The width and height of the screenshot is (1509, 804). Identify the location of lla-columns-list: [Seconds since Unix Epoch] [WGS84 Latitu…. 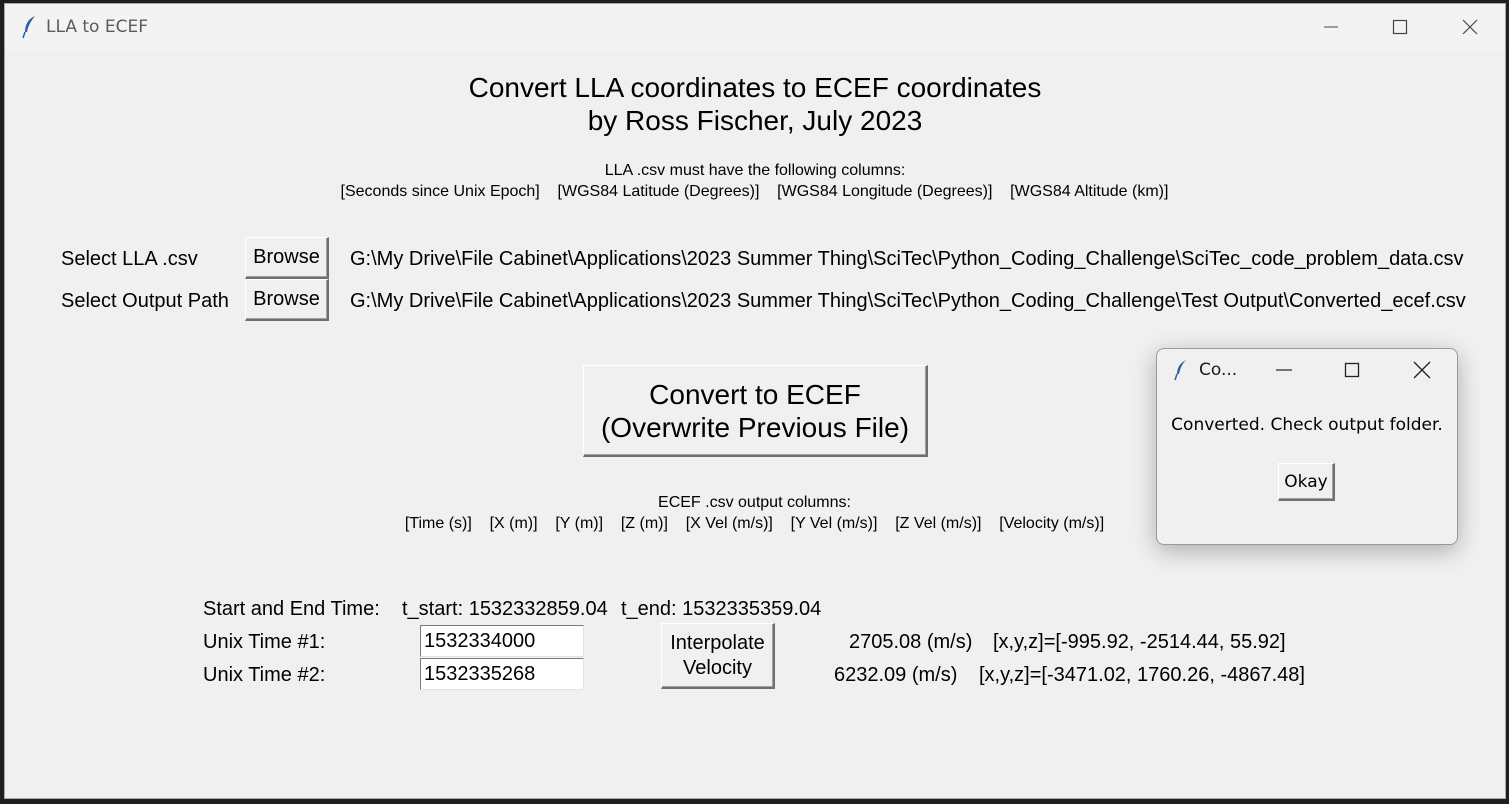
(754, 191).